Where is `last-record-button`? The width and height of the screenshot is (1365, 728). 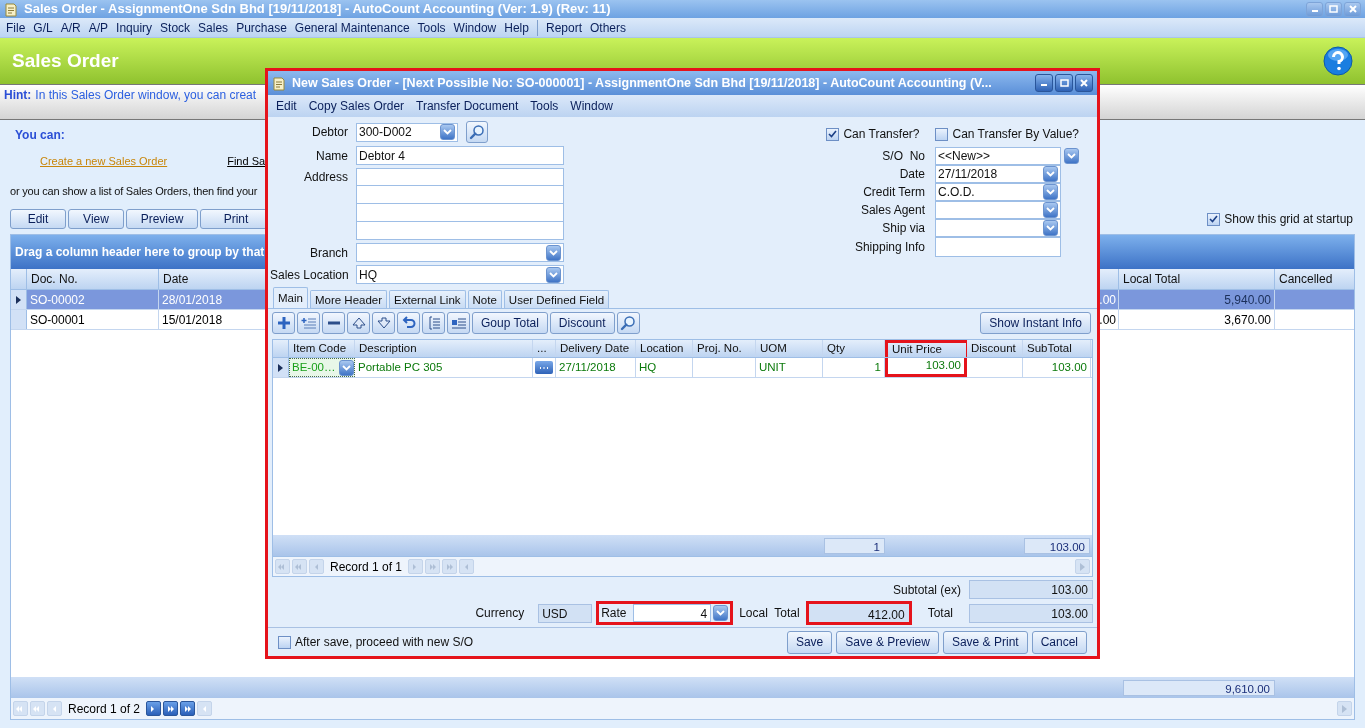 last-record-button is located at coordinates (188, 708).